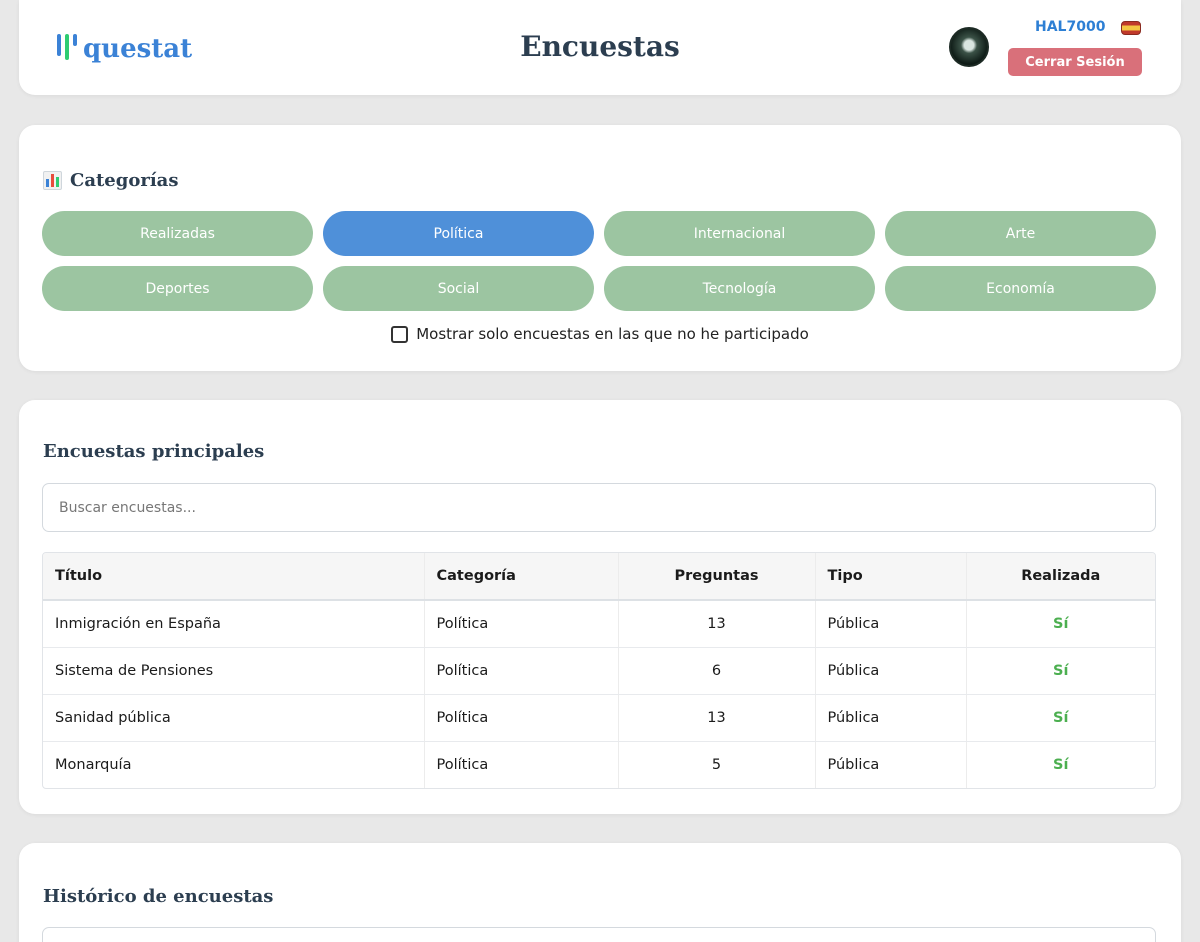 The image size is (1200, 942). Describe the element at coordinates (400, 334) in the screenshot. I see `unanswered-filter-checkbox` at that location.